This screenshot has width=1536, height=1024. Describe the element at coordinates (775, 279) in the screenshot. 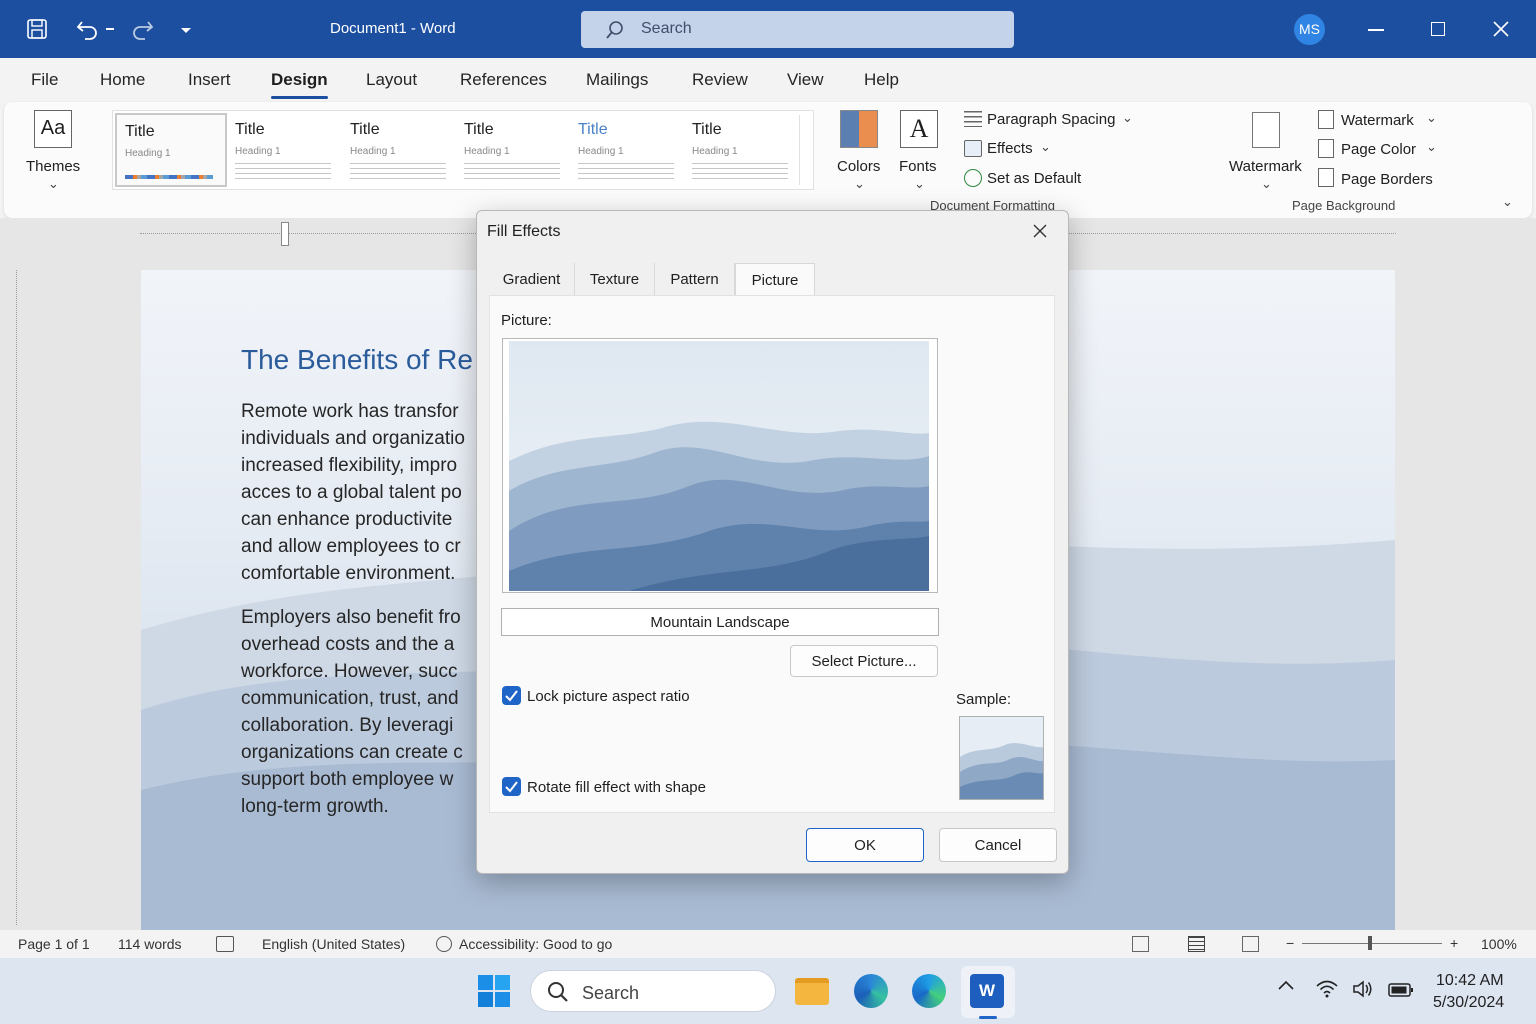

I see `tab-picture: Picture` at that location.